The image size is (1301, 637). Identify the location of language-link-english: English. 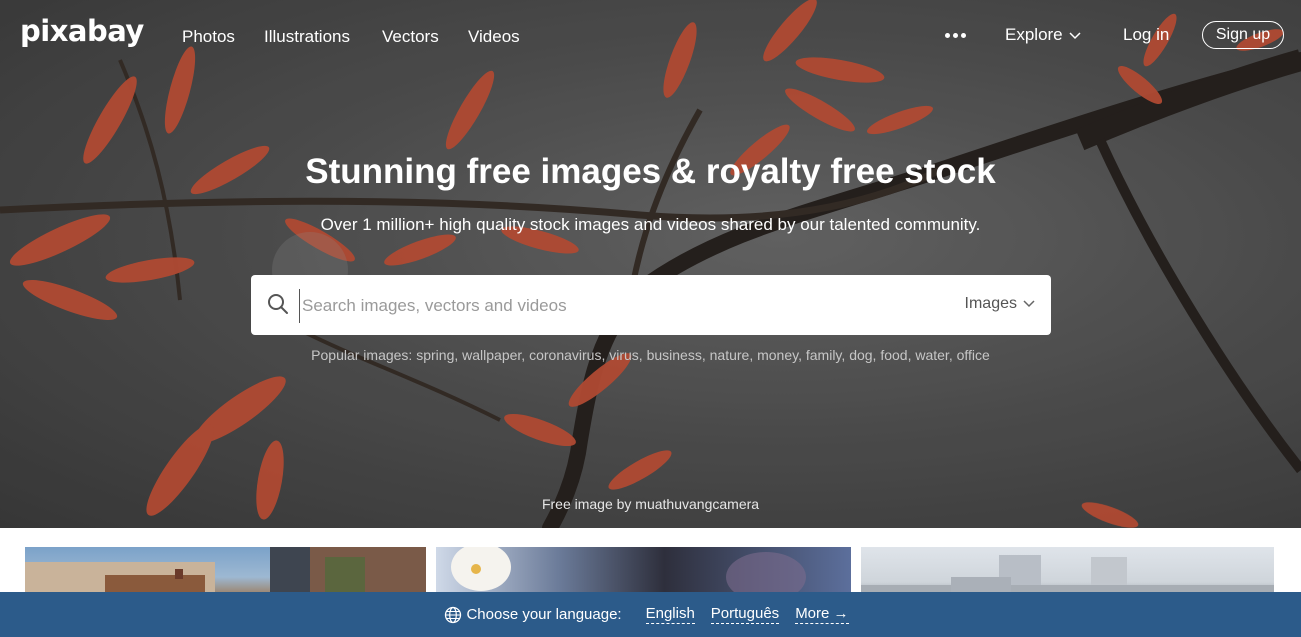
(670, 614).